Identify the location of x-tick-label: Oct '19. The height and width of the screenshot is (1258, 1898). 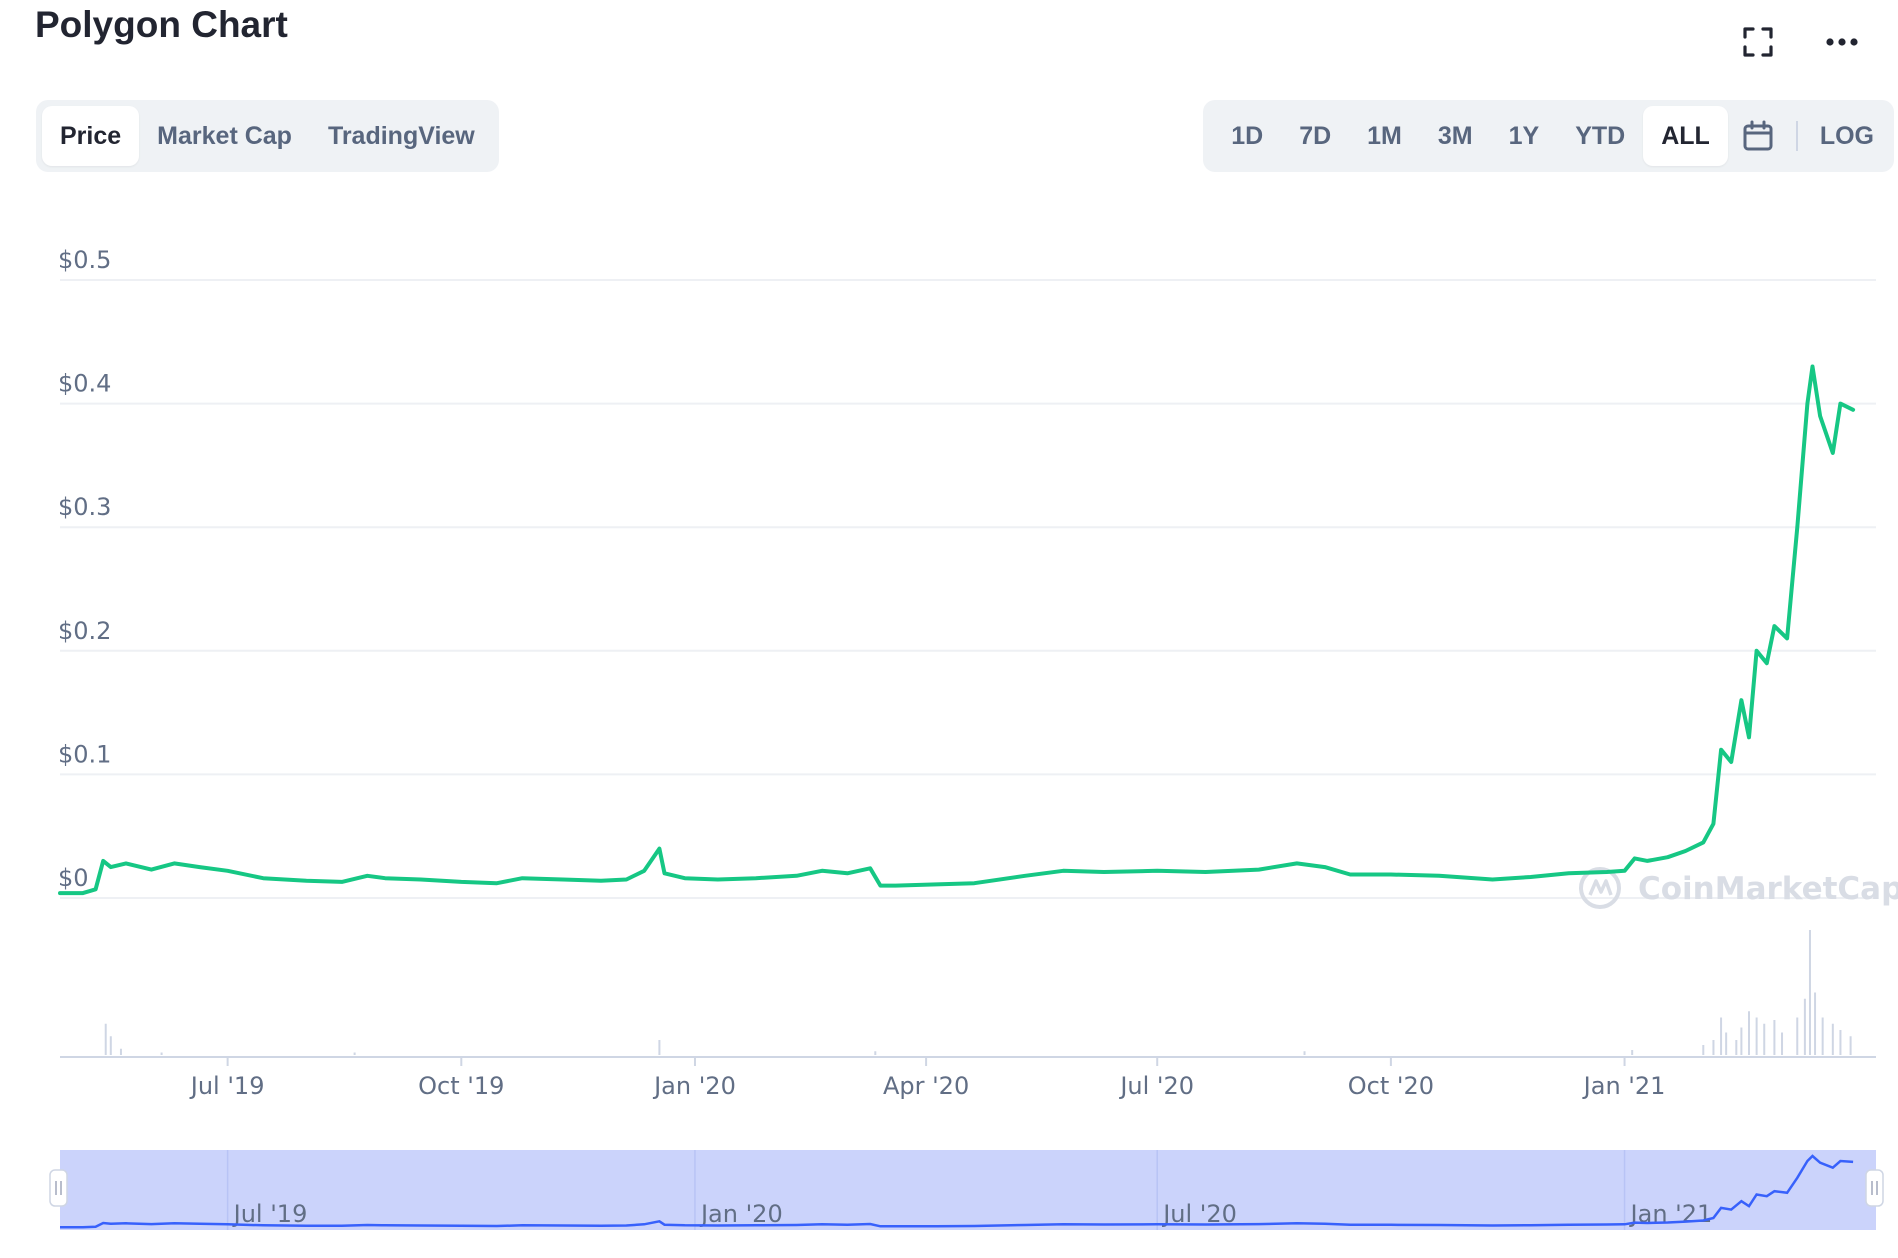
(461, 1086).